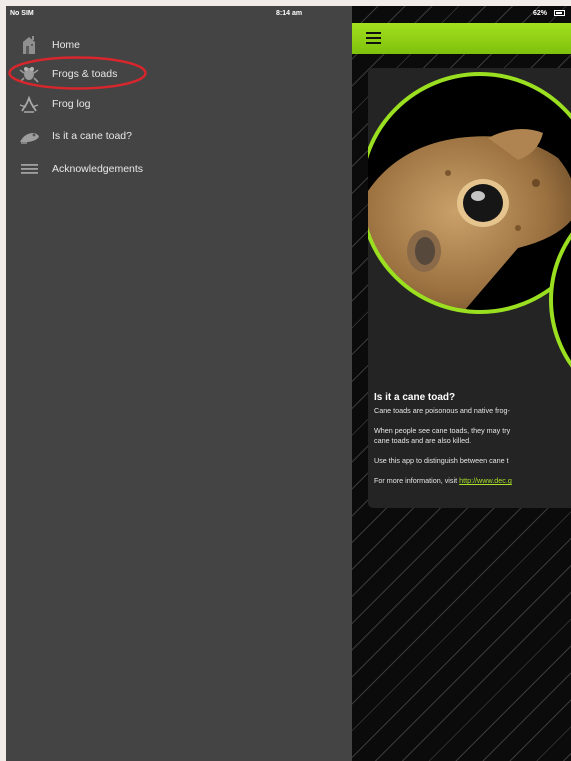 The height and width of the screenshot is (761, 571). I want to click on intro-paragraph: When people see cane toads, they may try, so click(442, 430).